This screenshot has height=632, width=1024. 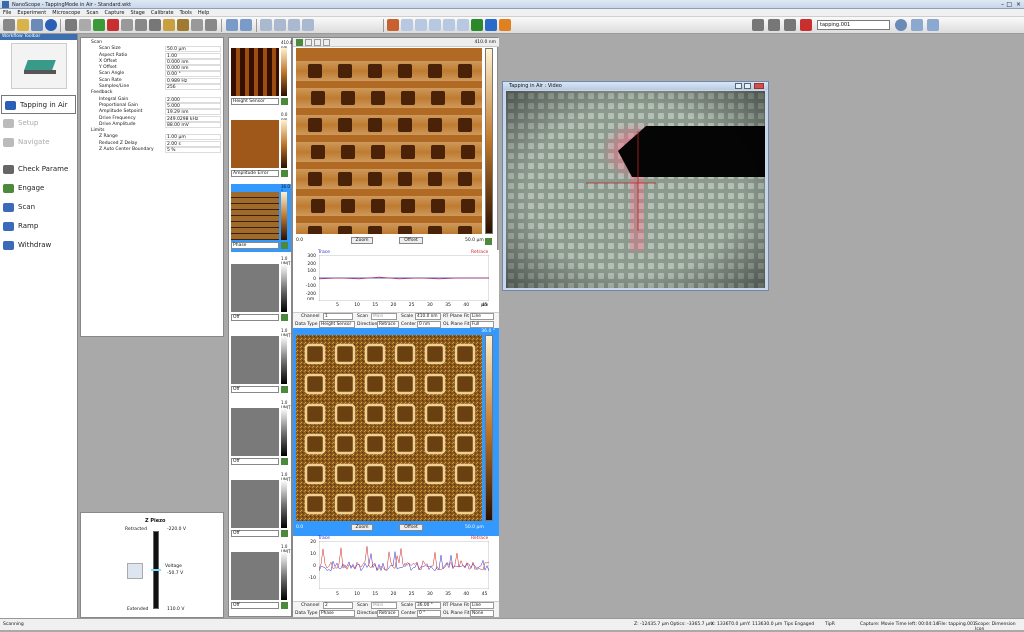 What do you see at coordinates (388, 324) in the screenshot?
I see `direction-select: Retrace` at bounding box center [388, 324].